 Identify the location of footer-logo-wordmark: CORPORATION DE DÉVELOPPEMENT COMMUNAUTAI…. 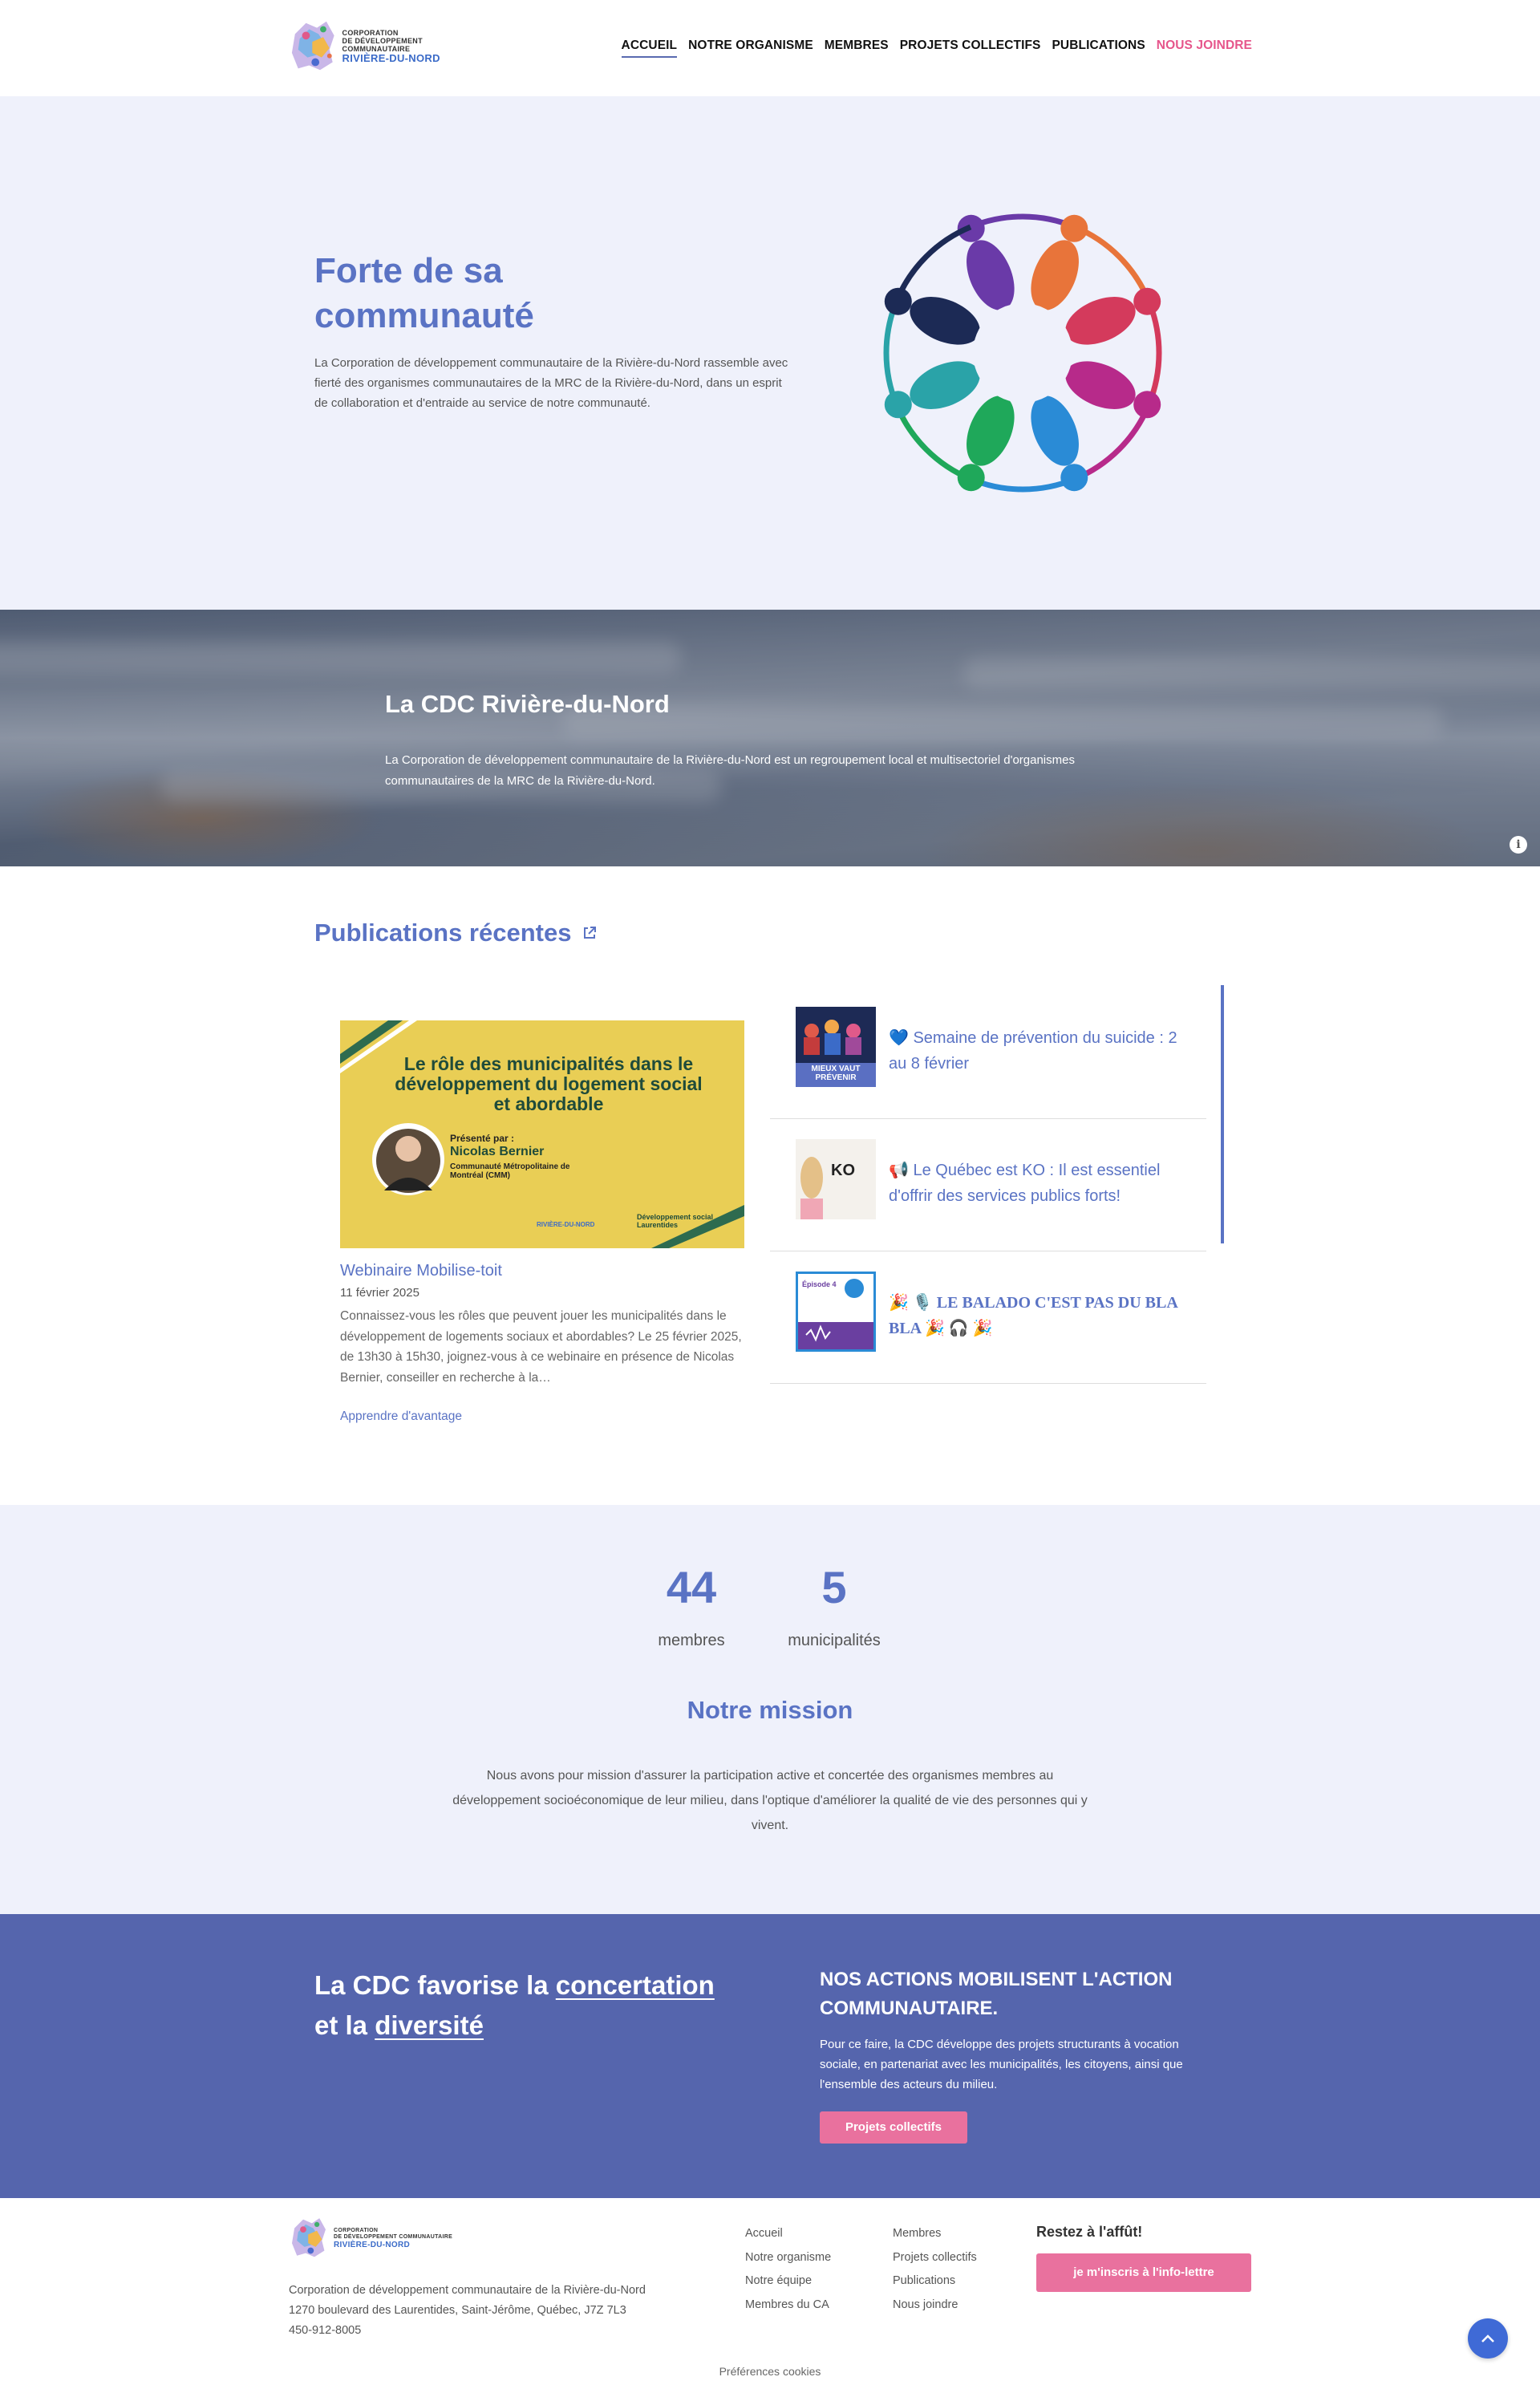
(393, 2238).